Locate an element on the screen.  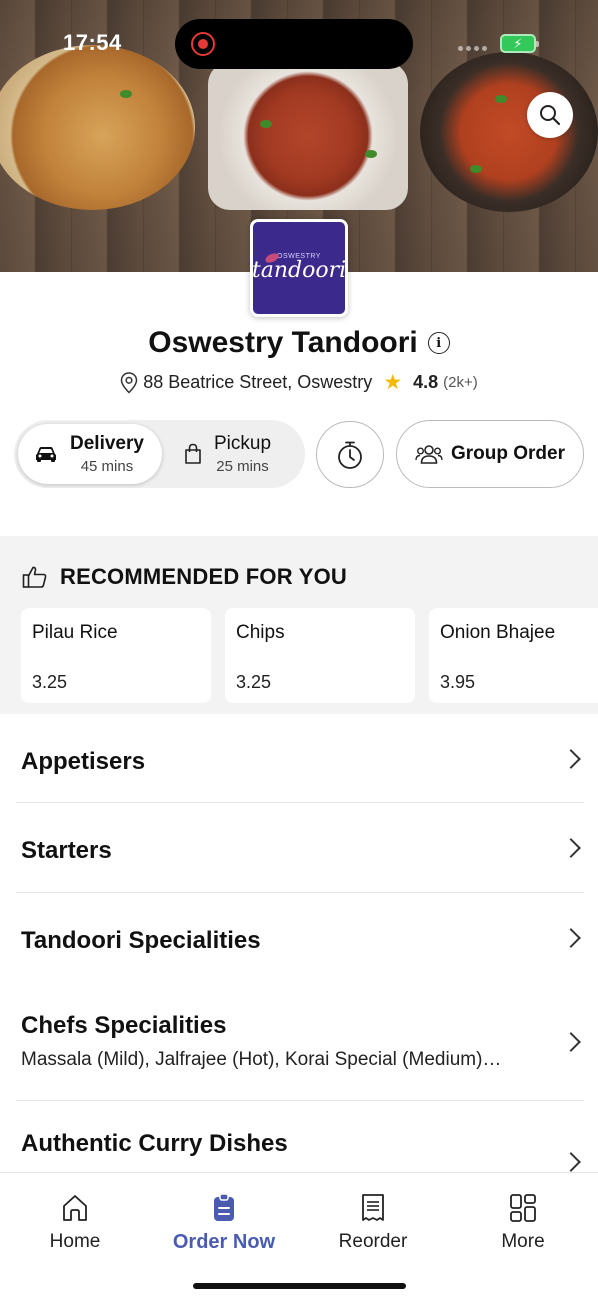
pickup-option: Pickup 25 mins is located at coordinates (242, 454).